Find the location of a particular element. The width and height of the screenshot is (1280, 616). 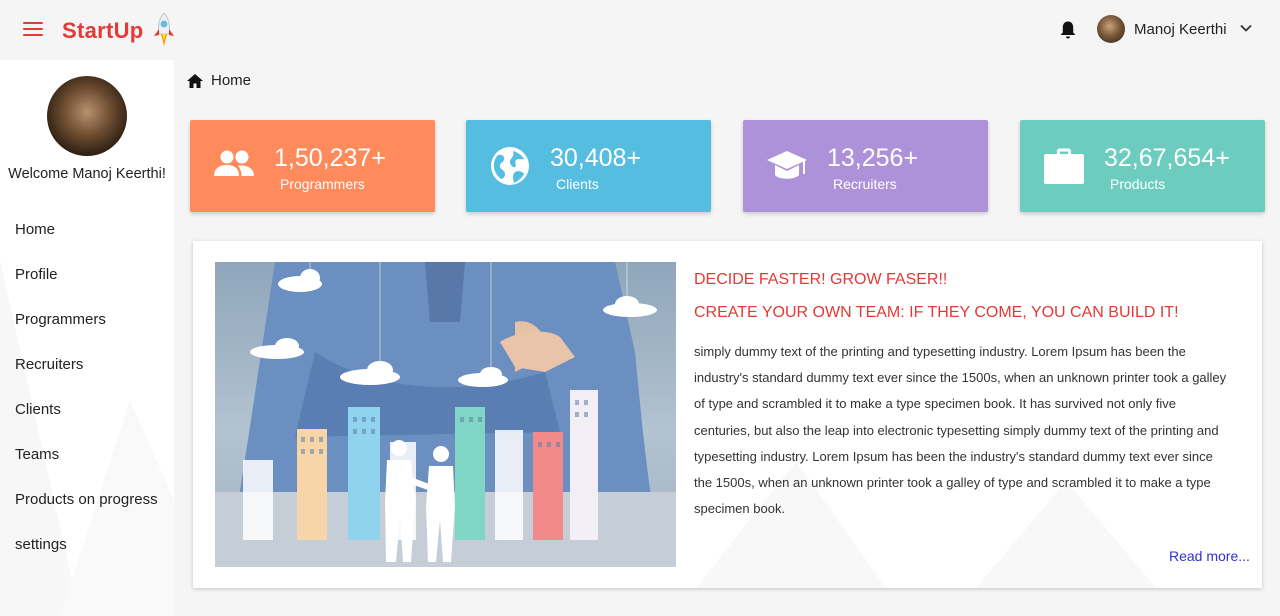

sidebar-item-products-on-progress: Products on progress is located at coordinates (87, 502).